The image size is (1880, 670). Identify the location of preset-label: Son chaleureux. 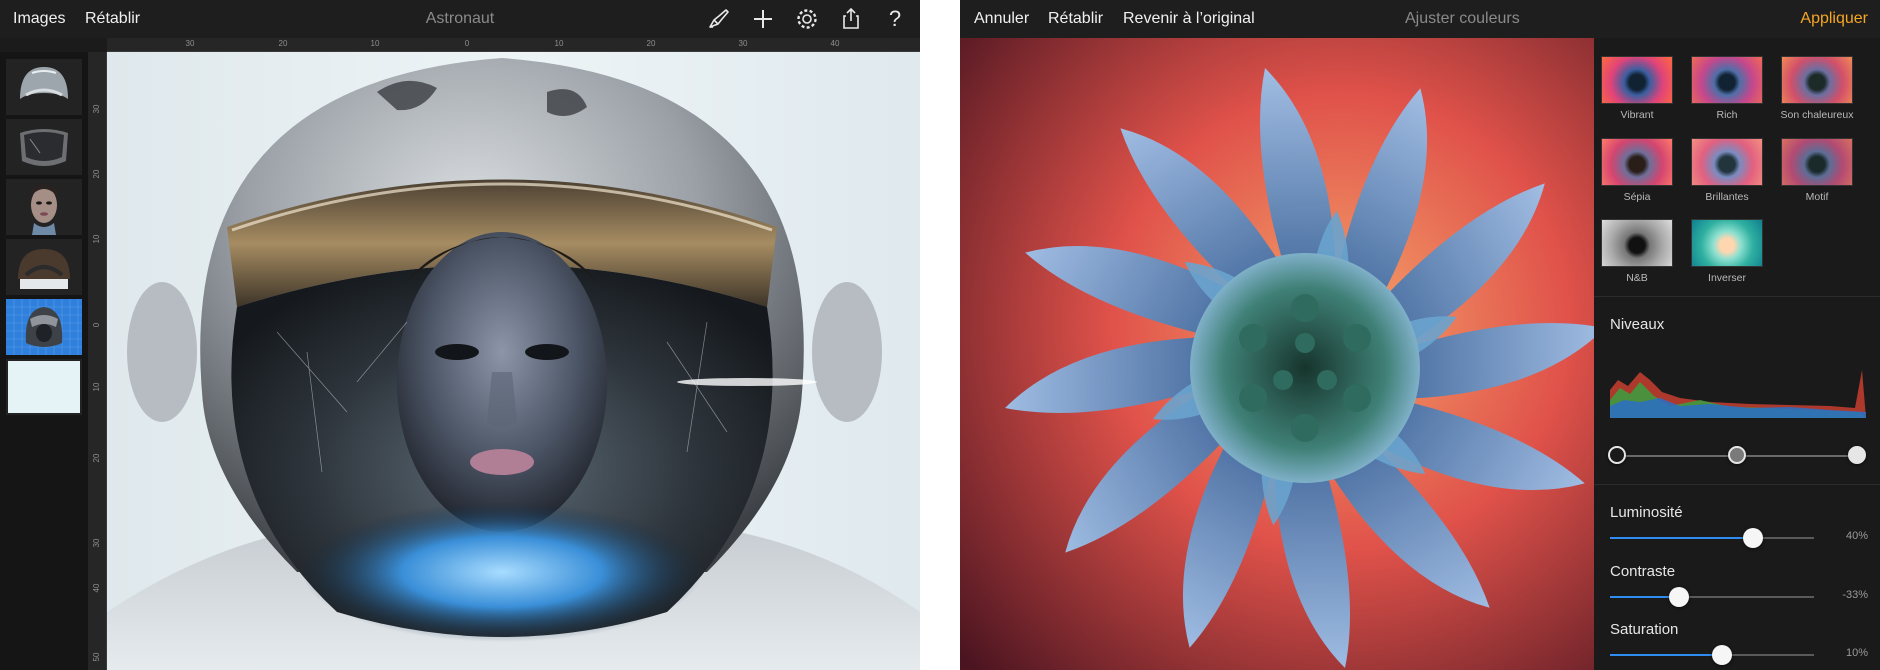
(1817, 115).